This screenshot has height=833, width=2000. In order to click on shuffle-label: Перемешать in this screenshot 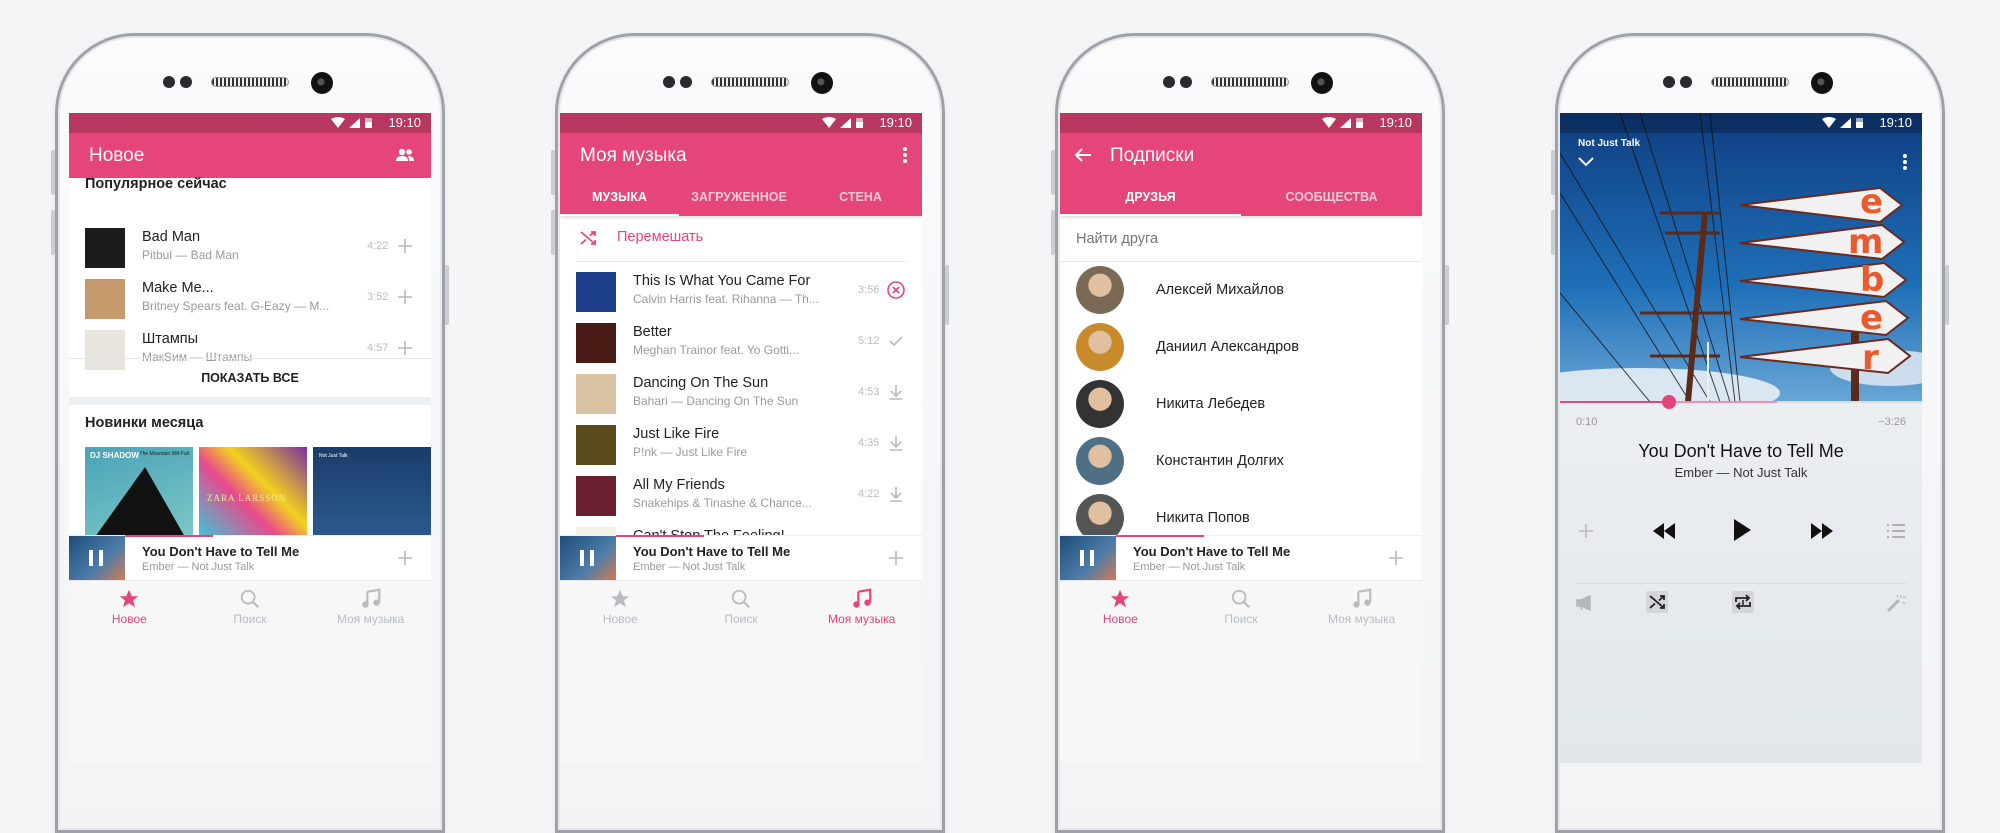, I will do `click(660, 237)`.